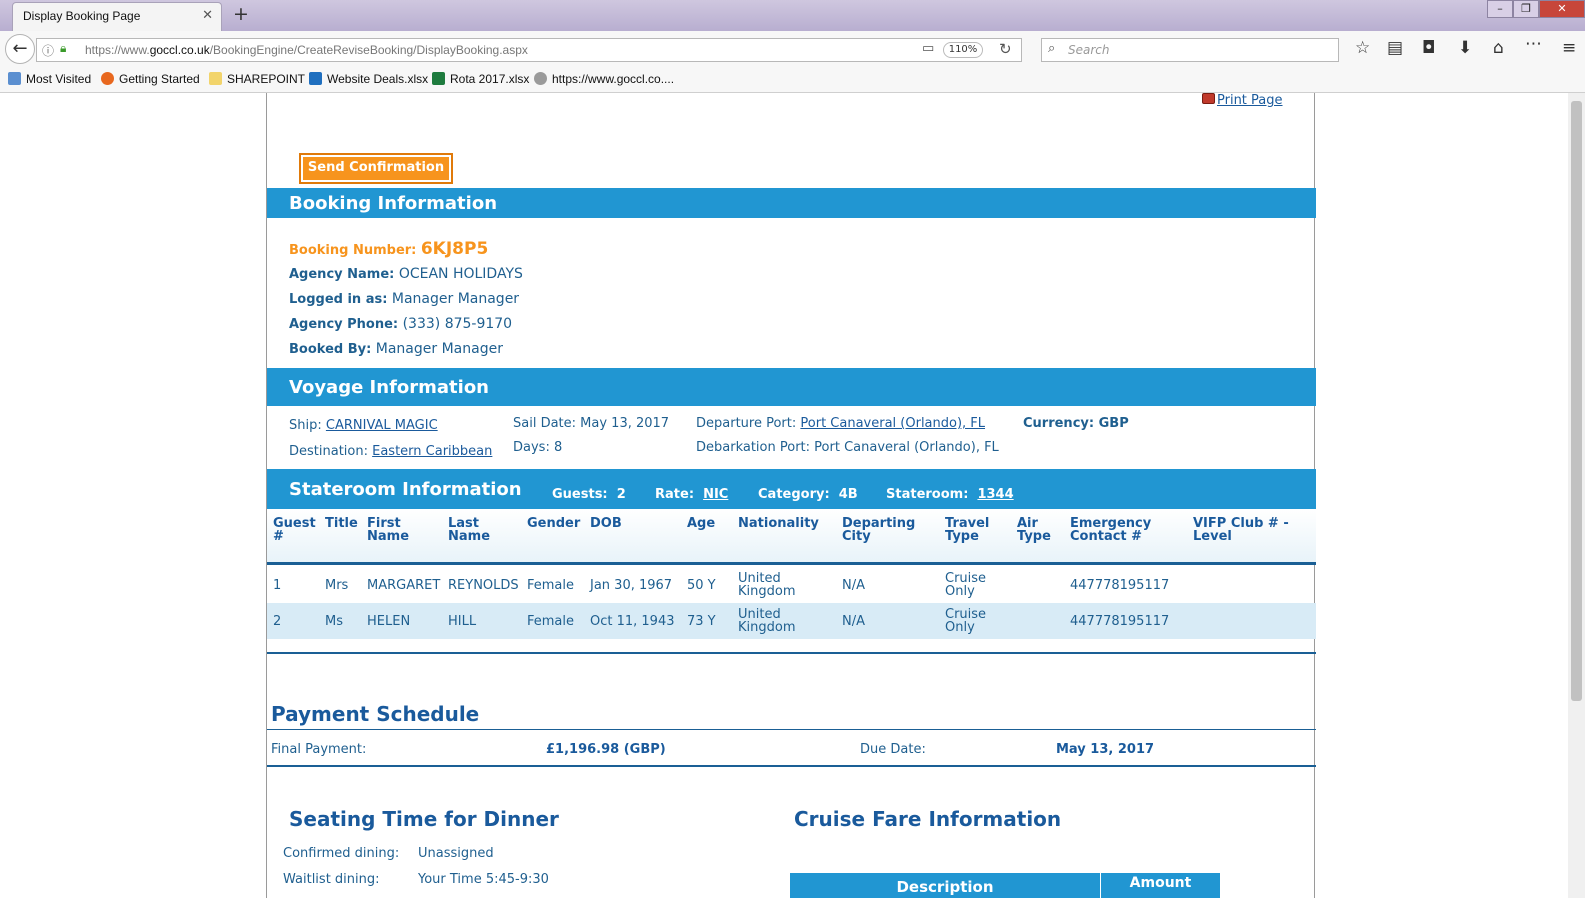  Describe the element at coordinates (456, 853) in the screenshot. I see `confirmed-dining-value: Unassigned` at that location.